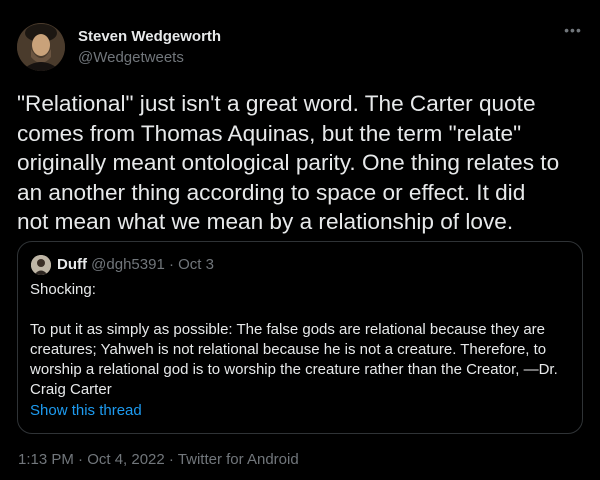 This screenshot has width=600, height=480. I want to click on profile-portrait-icon, so click(41, 47).